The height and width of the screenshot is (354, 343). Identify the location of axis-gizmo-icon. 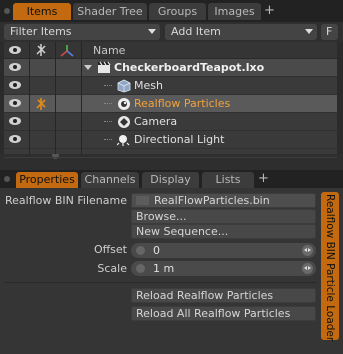
(67, 51).